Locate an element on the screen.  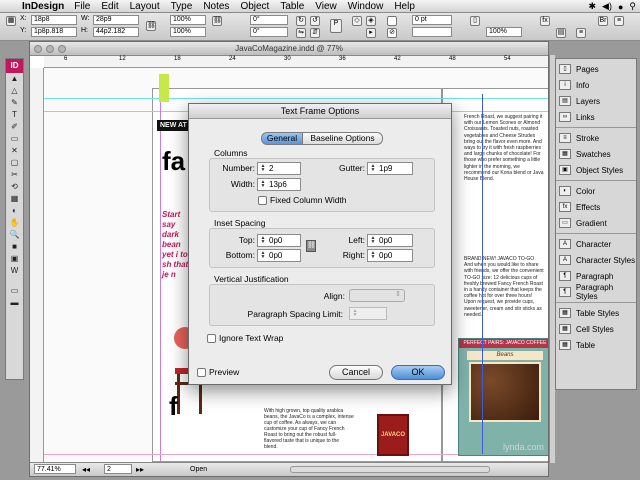
scissors-tool-icon: ✂ is located at coordinates (14, 175).